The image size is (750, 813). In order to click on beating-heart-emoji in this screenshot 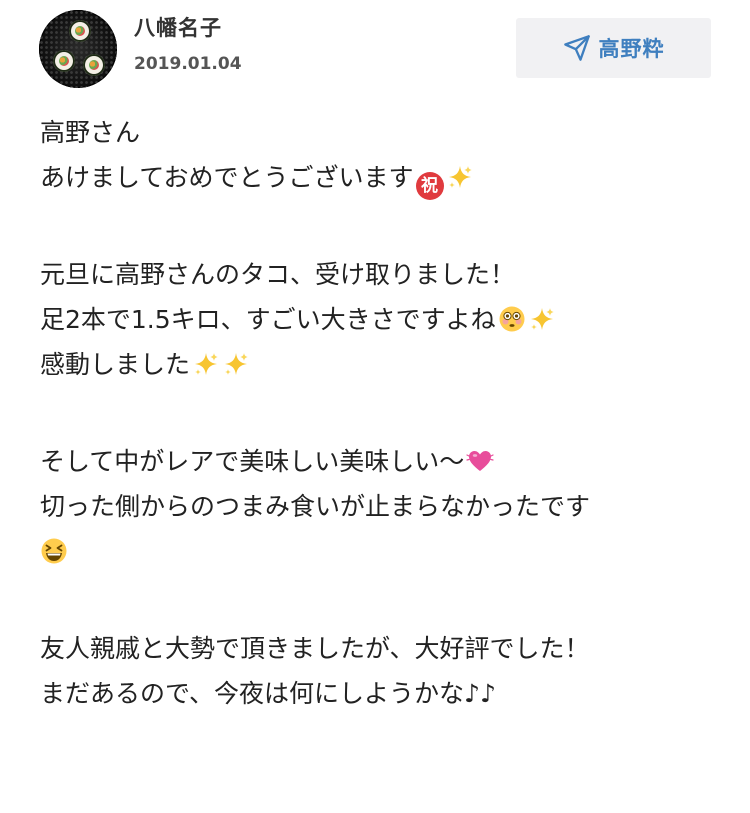, I will do `click(480, 461)`.